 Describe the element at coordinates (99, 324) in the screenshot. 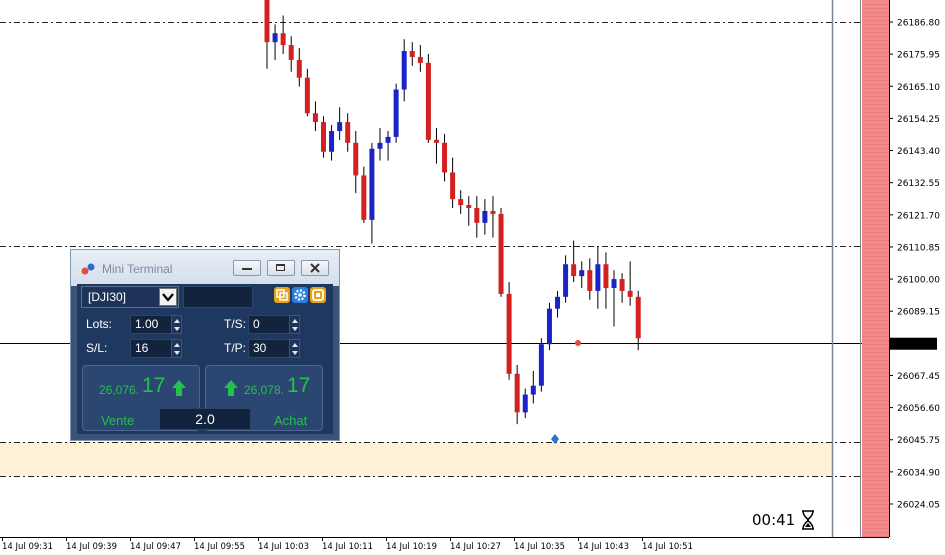

I see `lots-label: Lots:` at that location.